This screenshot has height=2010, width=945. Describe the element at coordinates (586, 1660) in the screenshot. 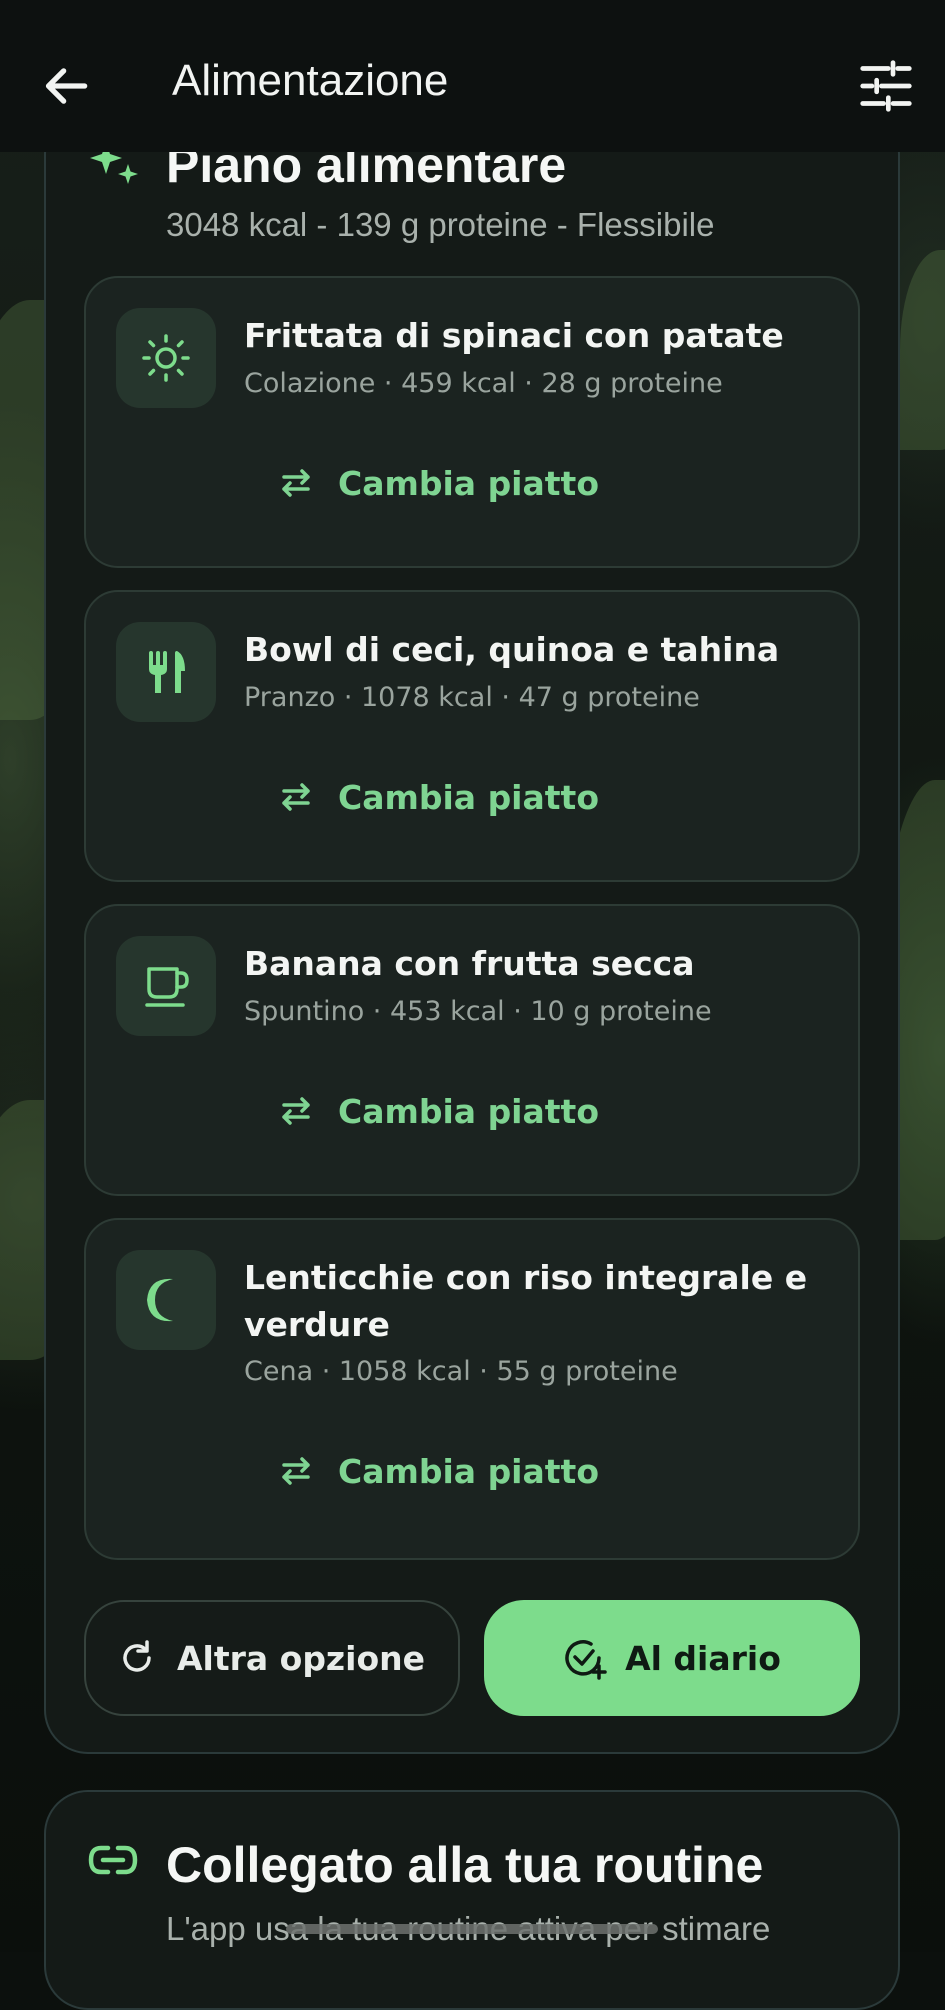

I see `check-circle-plus-icon` at that location.